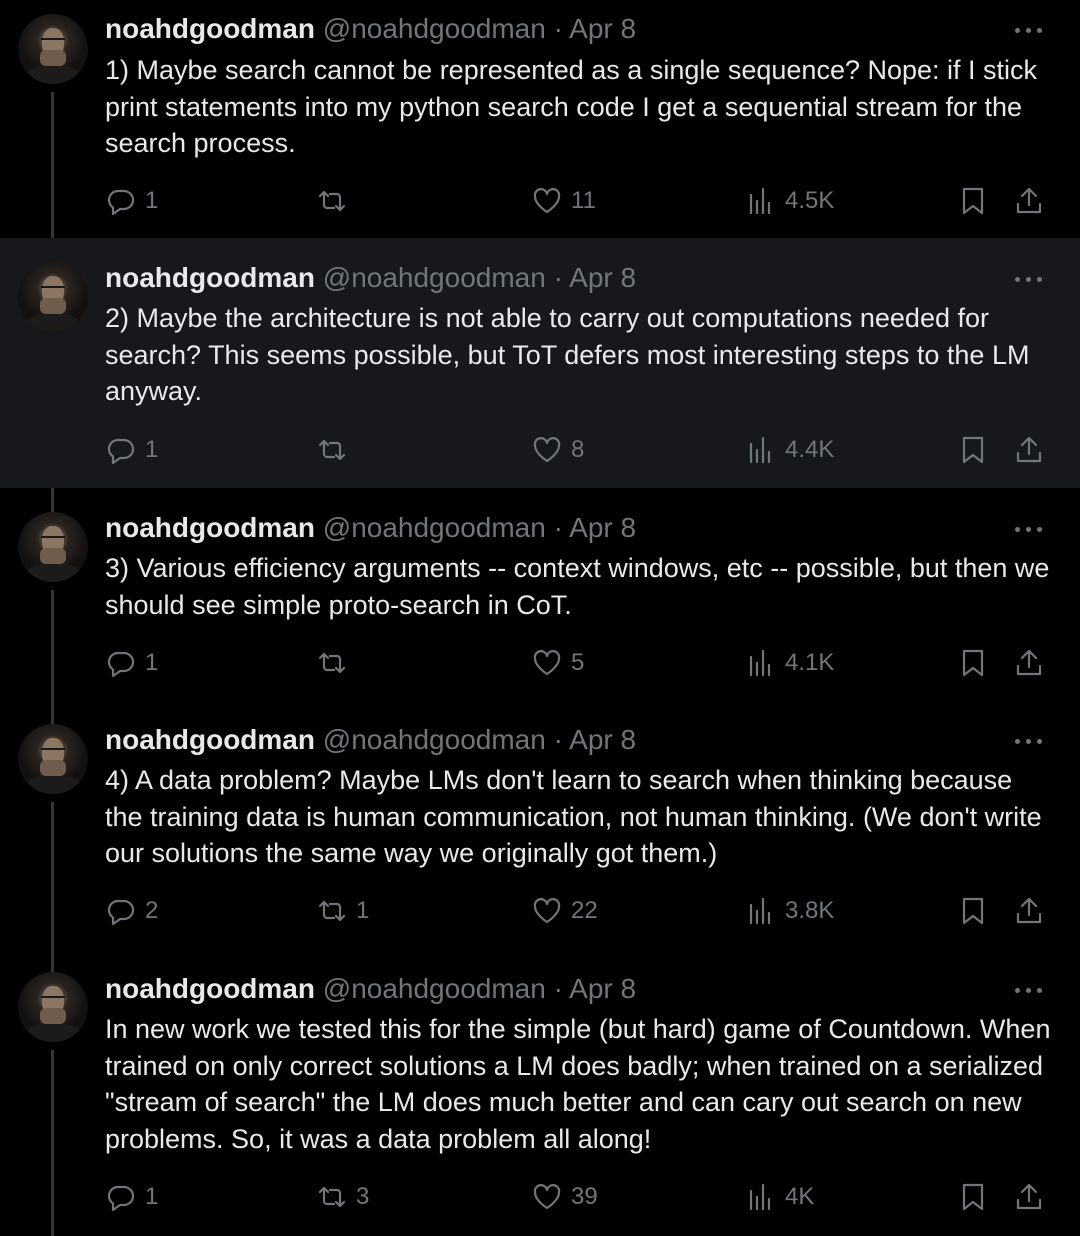 The height and width of the screenshot is (1236, 1080). Describe the element at coordinates (810, 662) in the screenshot. I see `view-count: 4.1K` at that location.